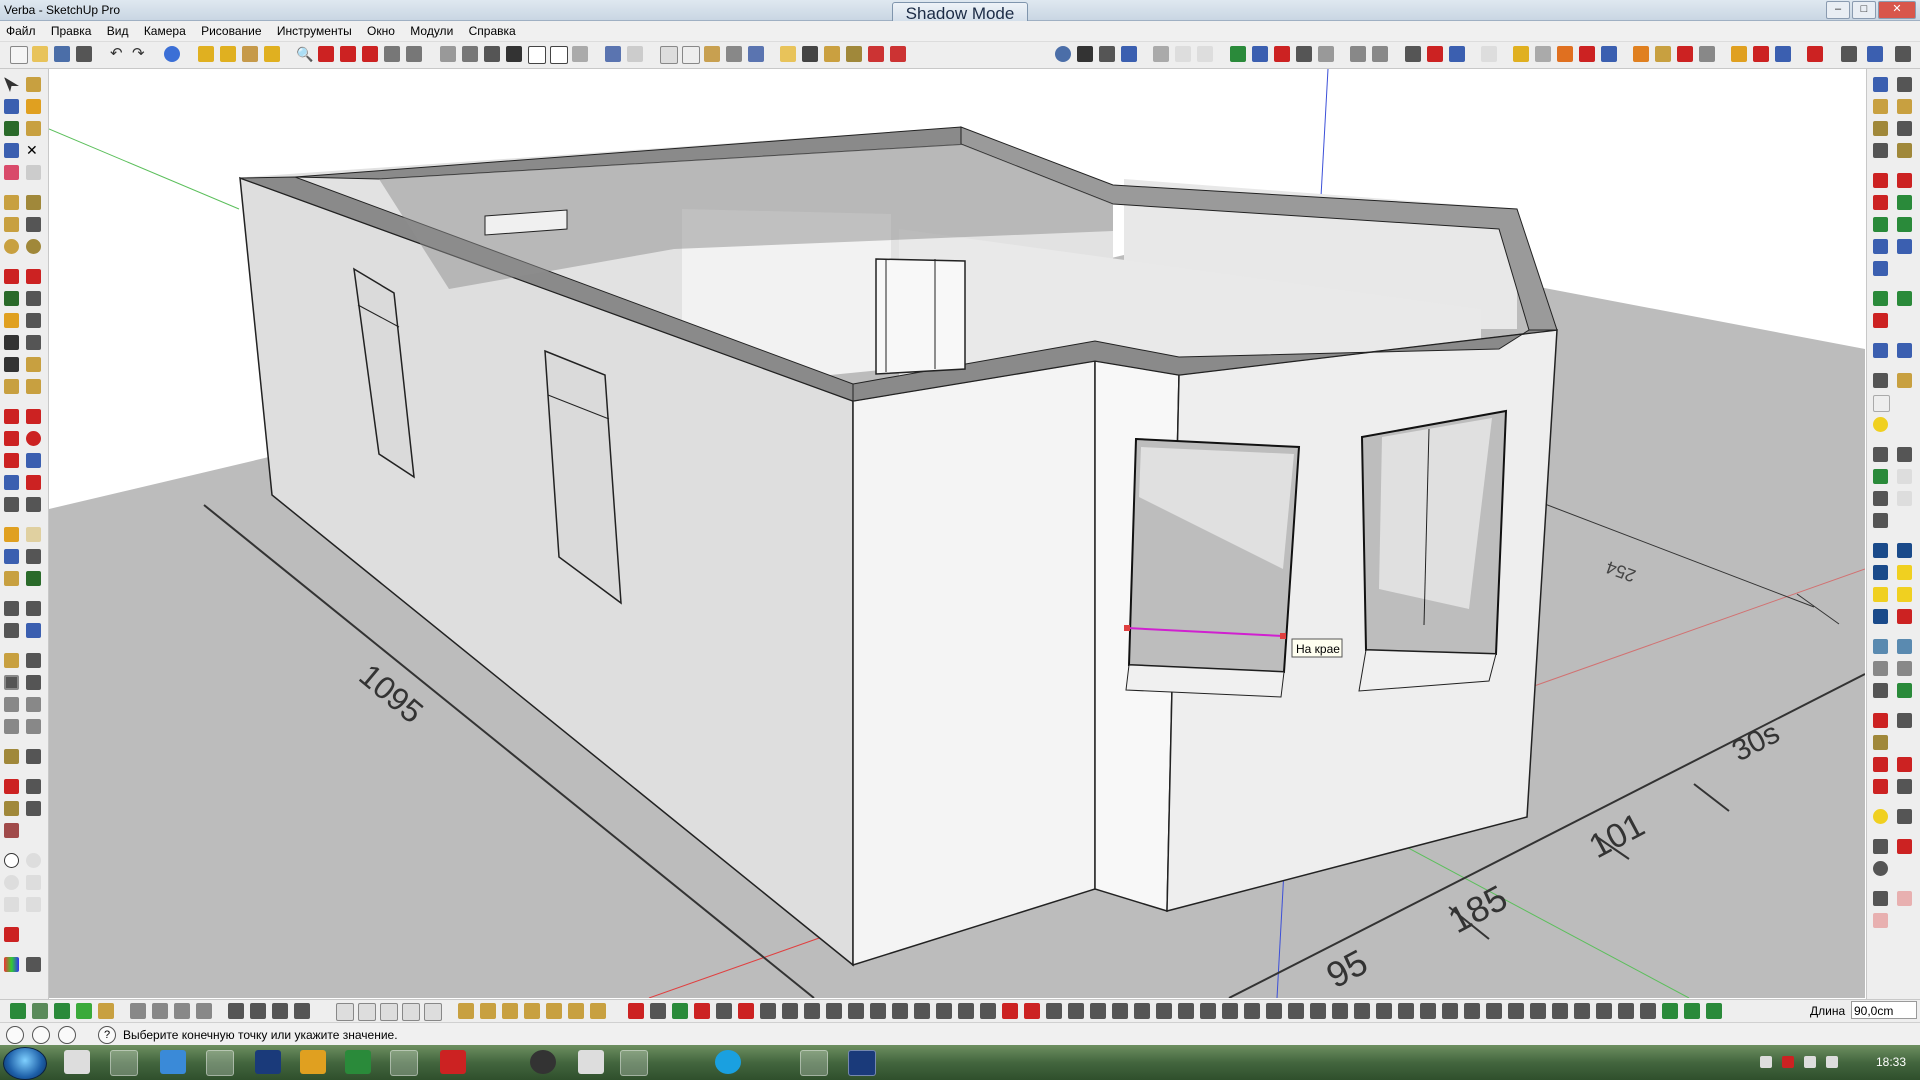 The height and width of the screenshot is (1080, 1920). Describe the element at coordinates (788, 54) in the screenshot. I see `component-icon` at that location.